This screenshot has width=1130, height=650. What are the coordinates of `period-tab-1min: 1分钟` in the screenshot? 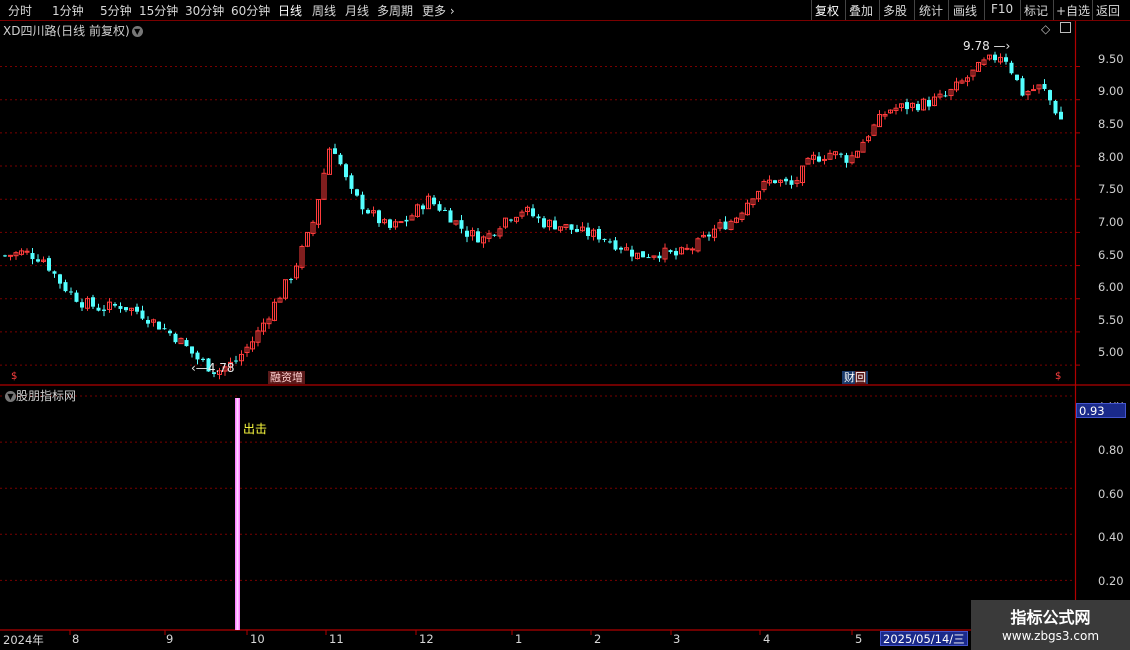 It's located at (68, 10).